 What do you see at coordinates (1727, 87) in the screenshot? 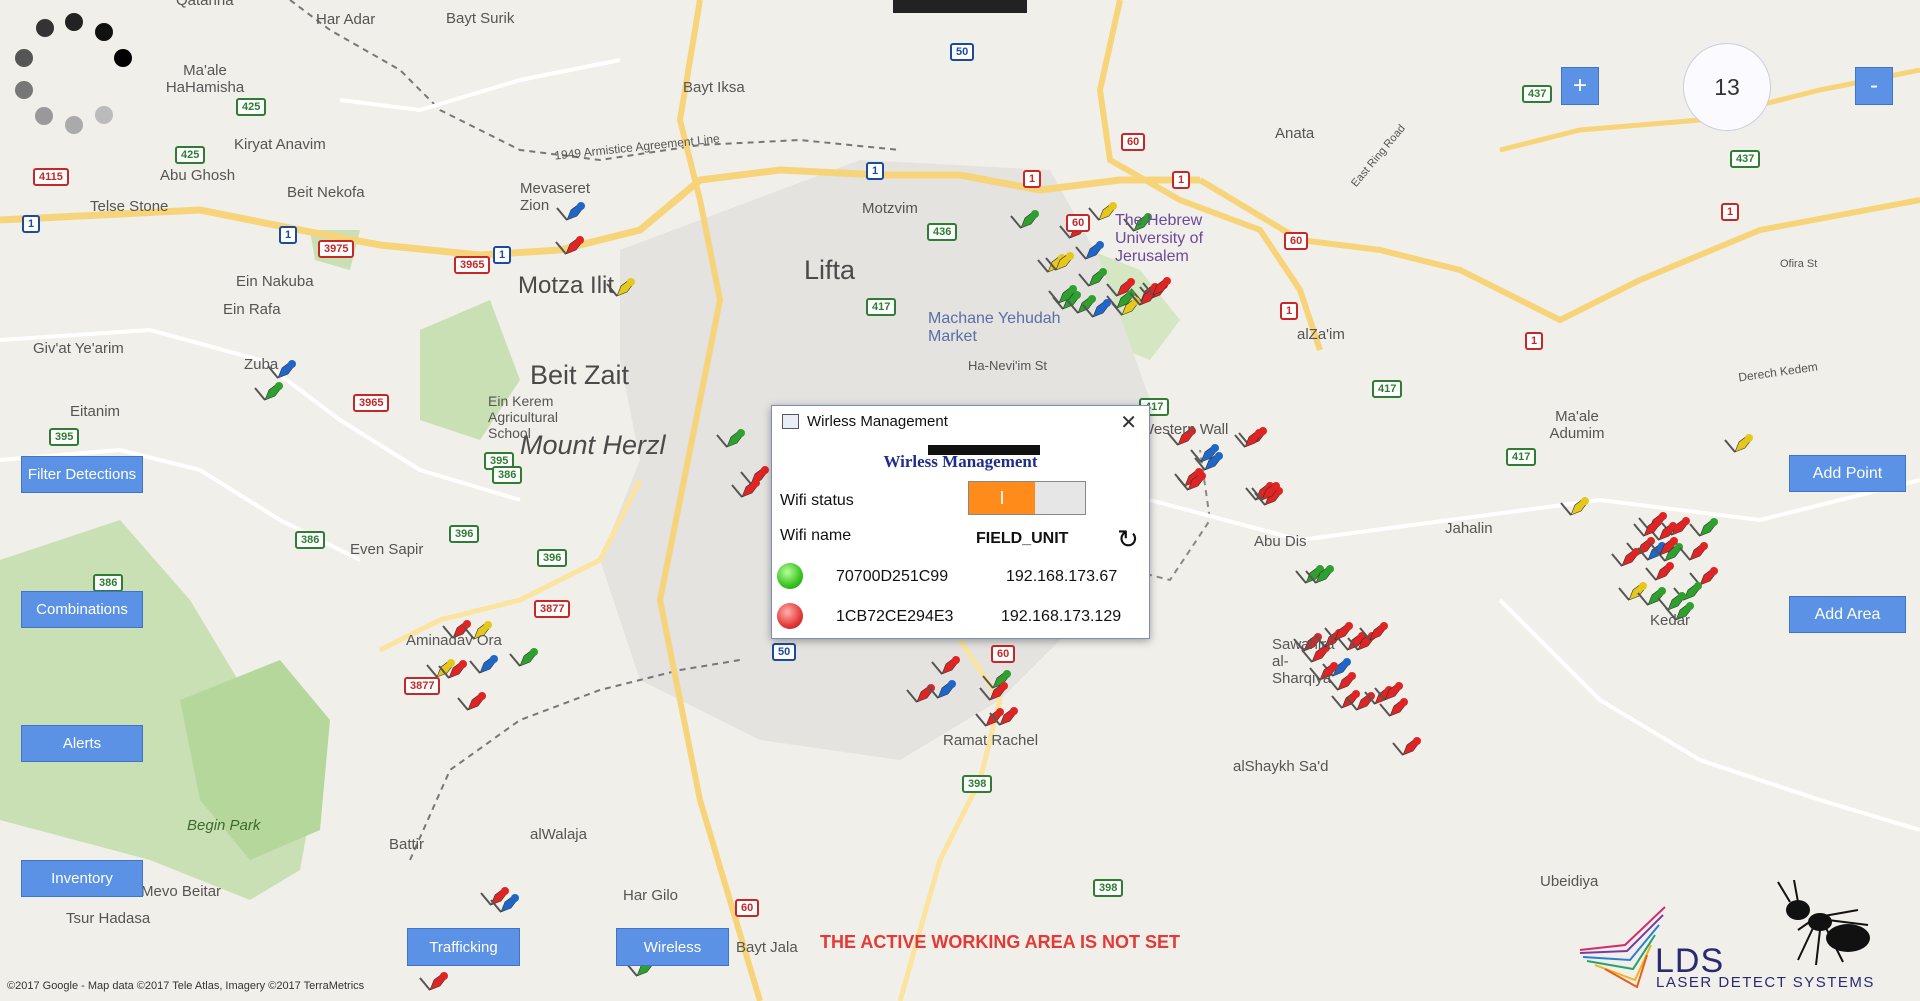
I see `zoom-level-indicator: 13` at bounding box center [1727, 87].